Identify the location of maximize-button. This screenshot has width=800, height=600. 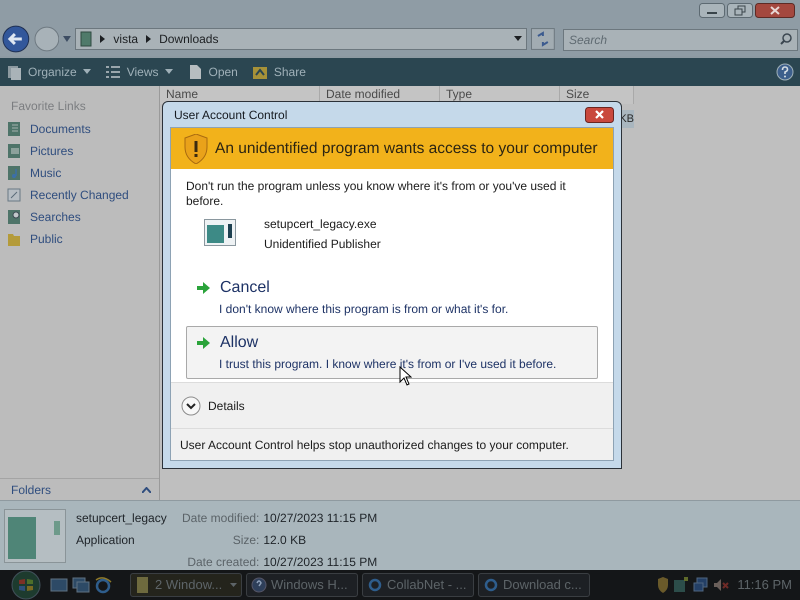
(740, 10).